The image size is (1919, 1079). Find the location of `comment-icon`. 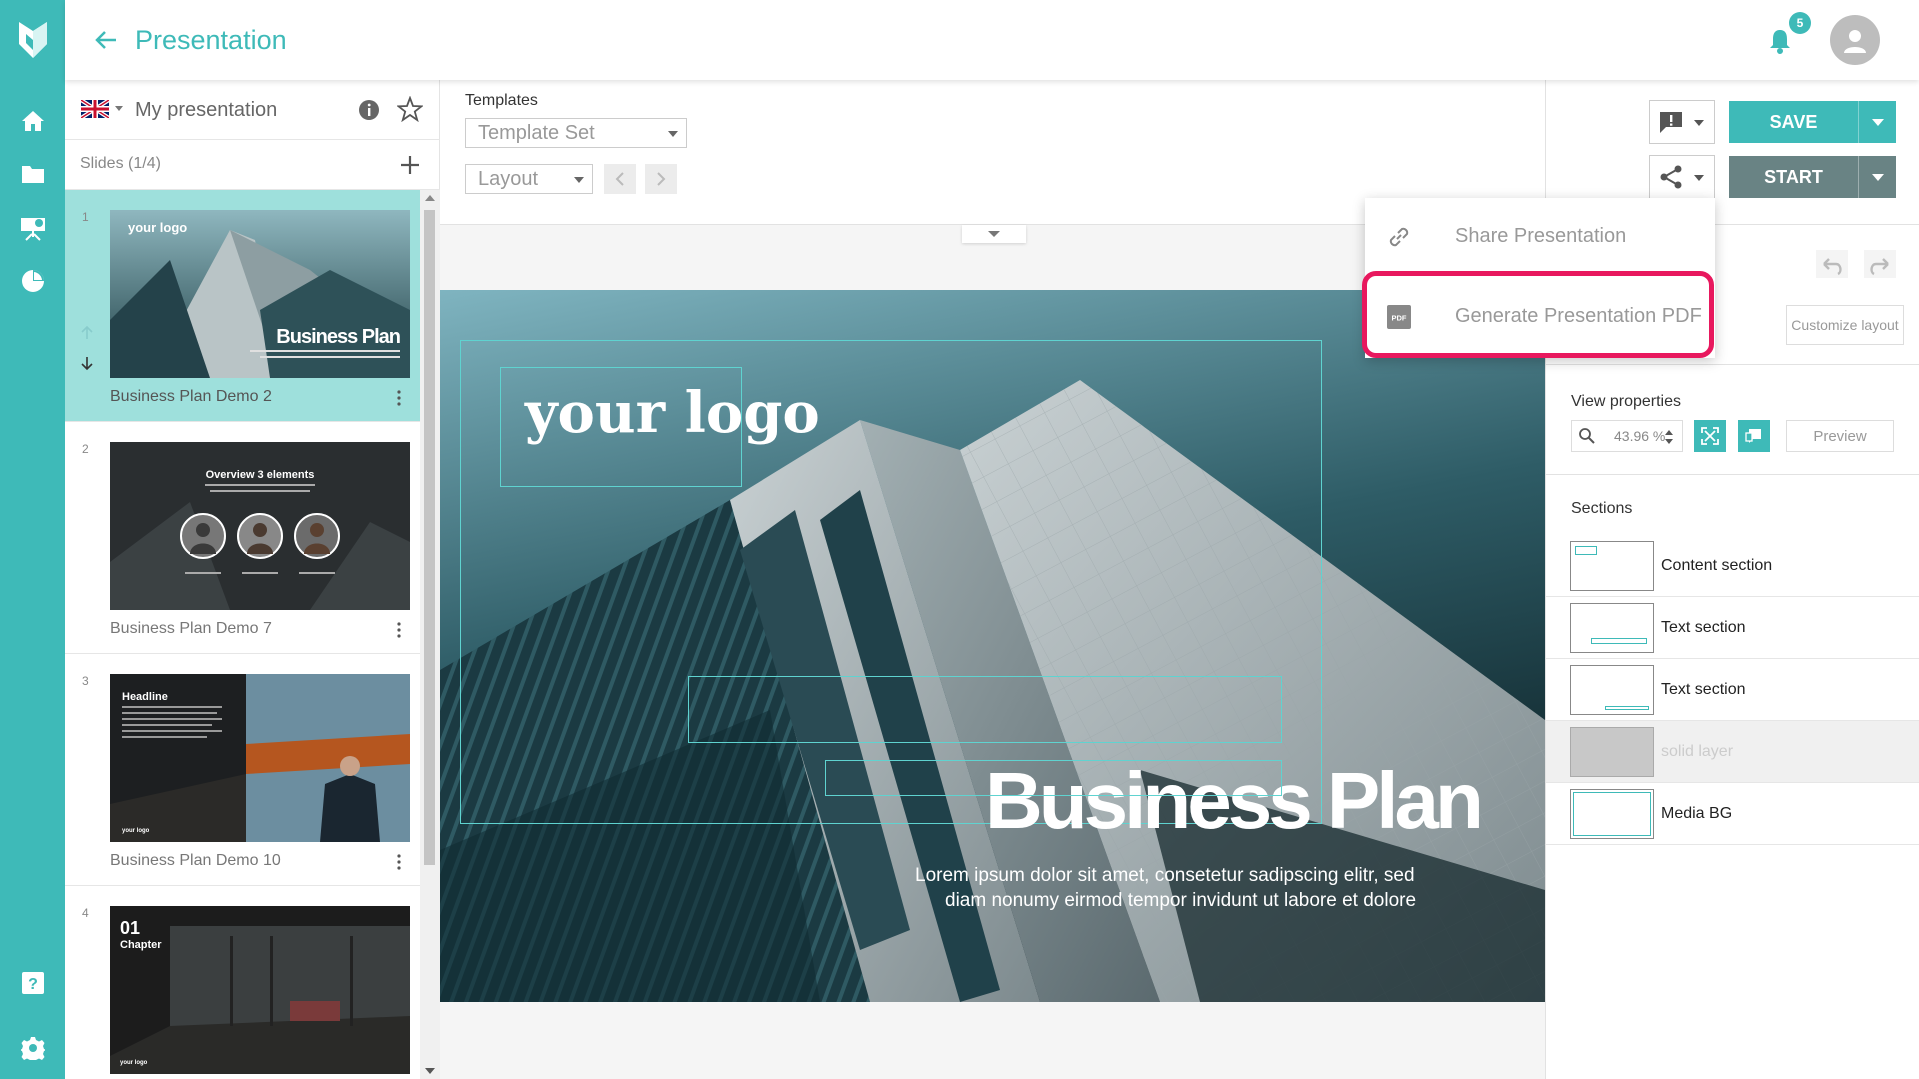

comment-icon is located at coordinates (1671, 122).